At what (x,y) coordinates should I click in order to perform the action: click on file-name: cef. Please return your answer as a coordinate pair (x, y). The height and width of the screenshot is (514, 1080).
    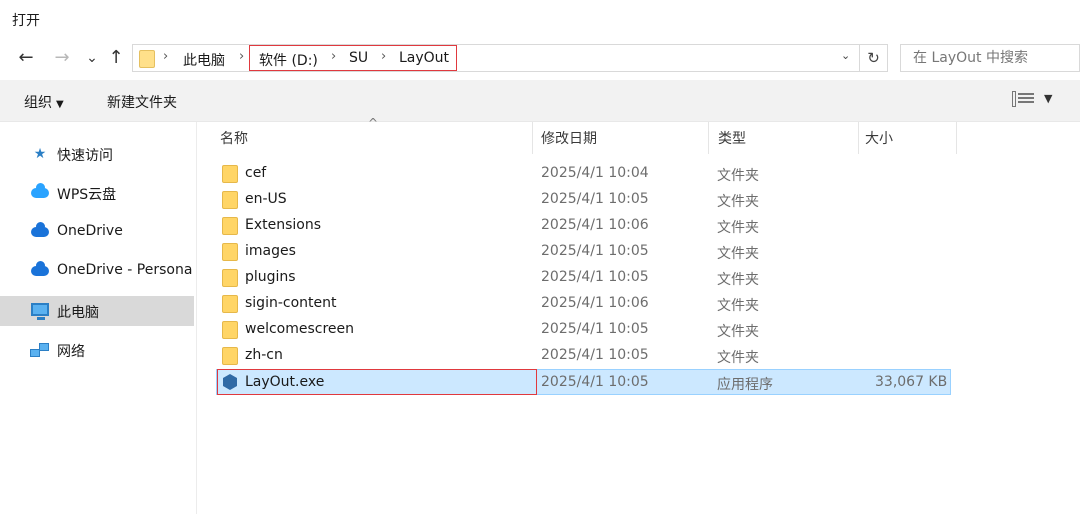
    Looking at the image, I should click on (256, 173).